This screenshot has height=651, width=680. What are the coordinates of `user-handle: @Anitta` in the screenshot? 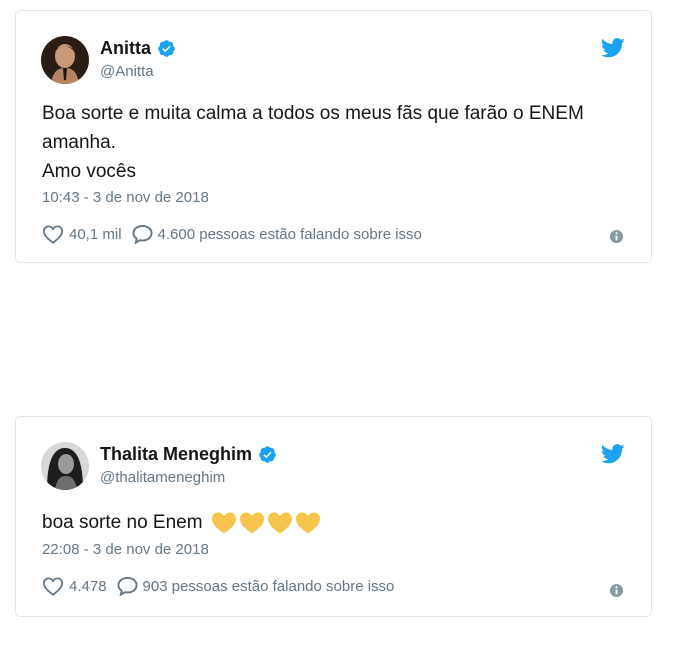 It's located at (127, 71).